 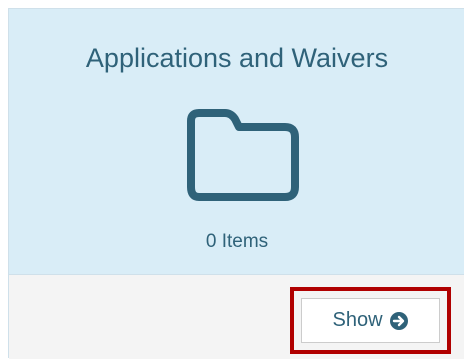 I want to click on card-title: Applications and Waivers, so click(x=237, y=58).